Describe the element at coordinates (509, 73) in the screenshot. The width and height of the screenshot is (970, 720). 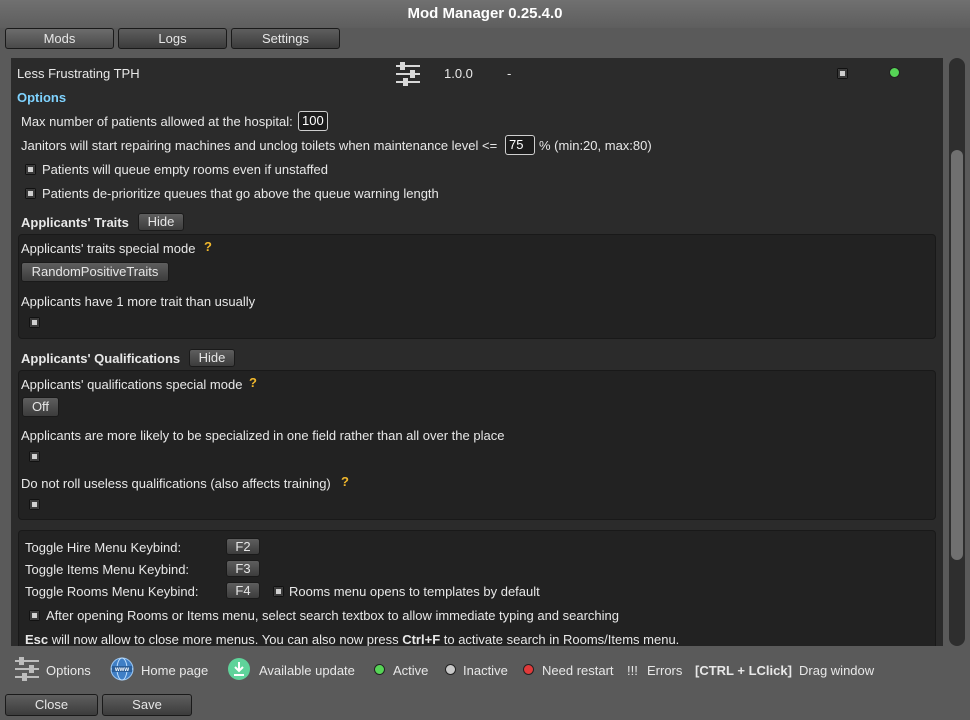
I see `mod-extra: -` at that location.